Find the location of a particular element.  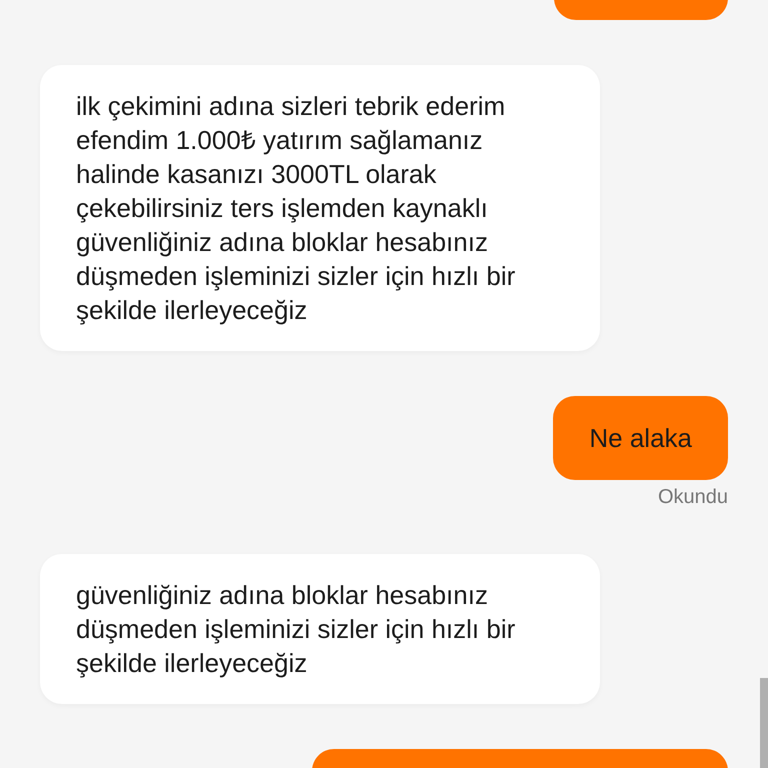

read-status: Okundu is located at coordinates (693, 497).